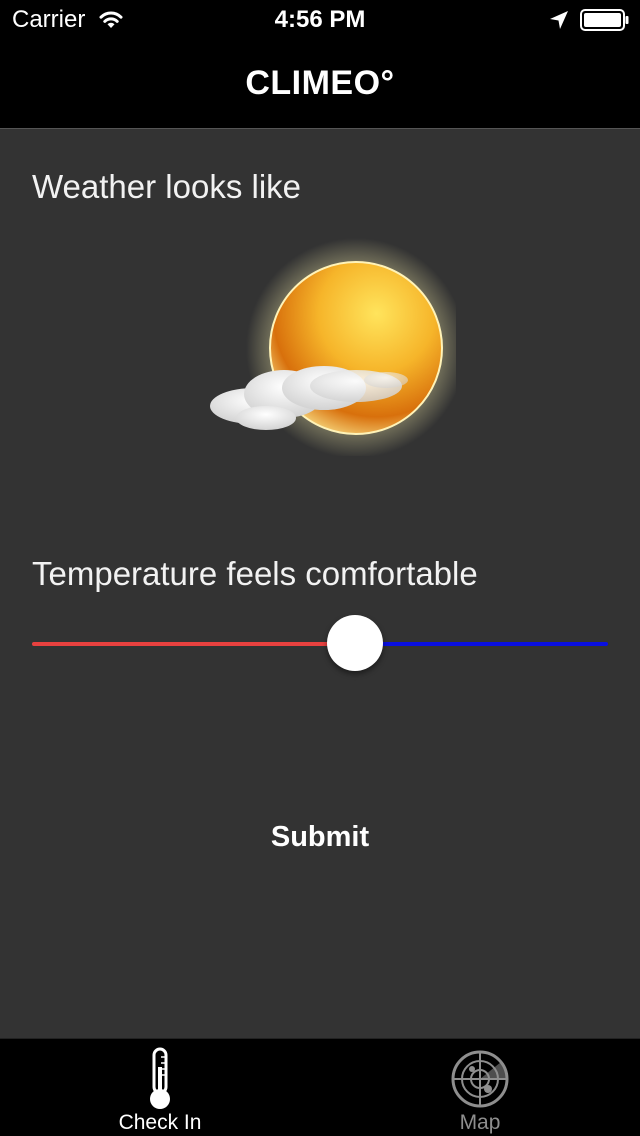  I want to click on status-time: 4:56 PM, so click(320, 19).